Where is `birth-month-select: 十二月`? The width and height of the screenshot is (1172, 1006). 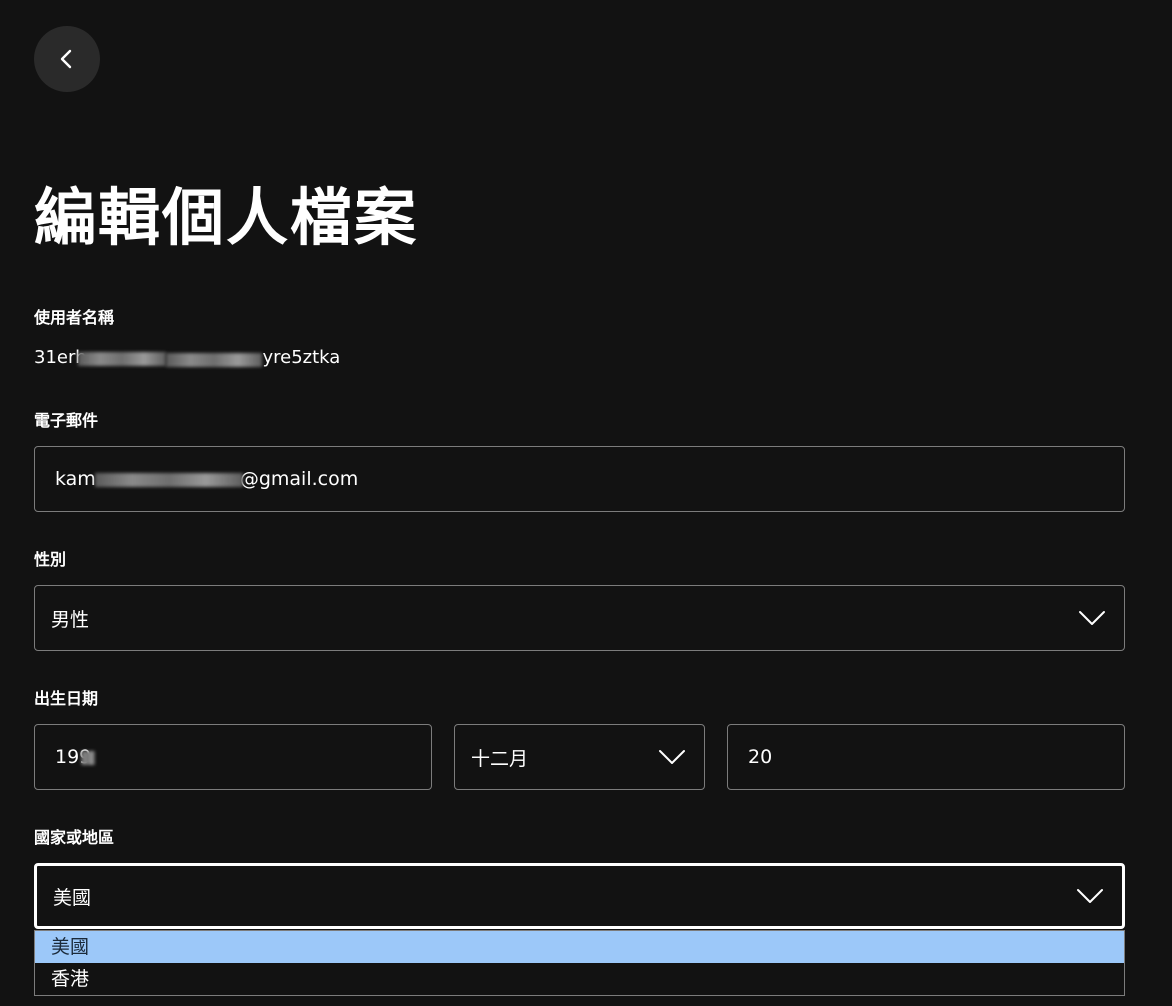
birth-month-select: 十二月 is located at coordinates (579, 757).